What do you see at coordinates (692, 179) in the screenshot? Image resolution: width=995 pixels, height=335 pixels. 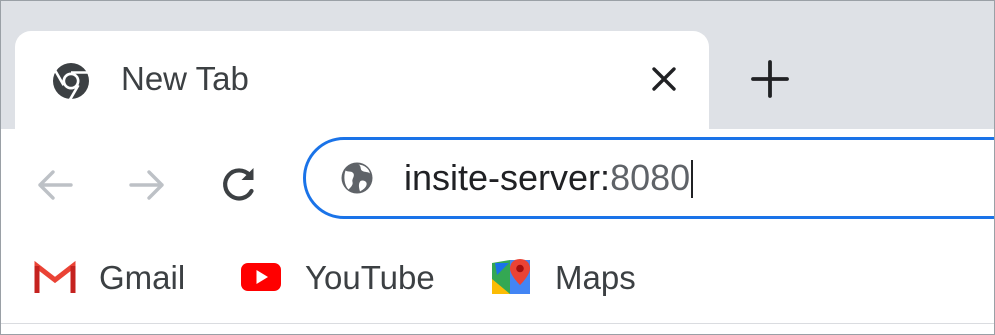 I see `text-caret` at bounding box center [692, 179].